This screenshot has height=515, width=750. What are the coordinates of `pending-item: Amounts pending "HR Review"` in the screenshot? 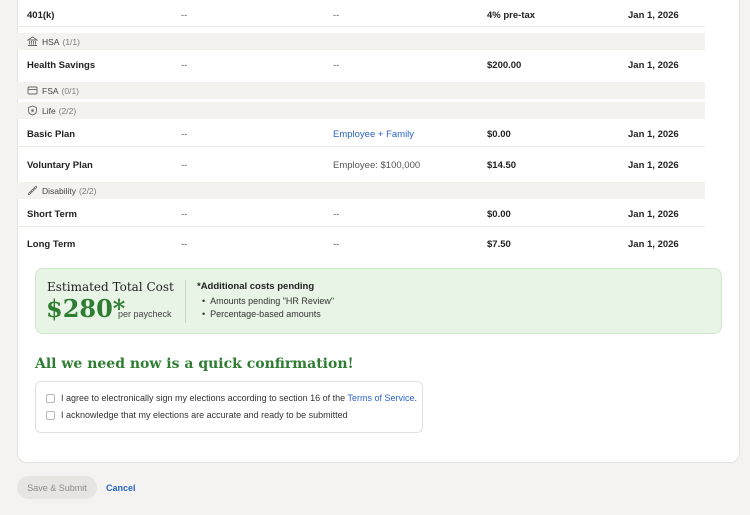 It's located at (268, 301).